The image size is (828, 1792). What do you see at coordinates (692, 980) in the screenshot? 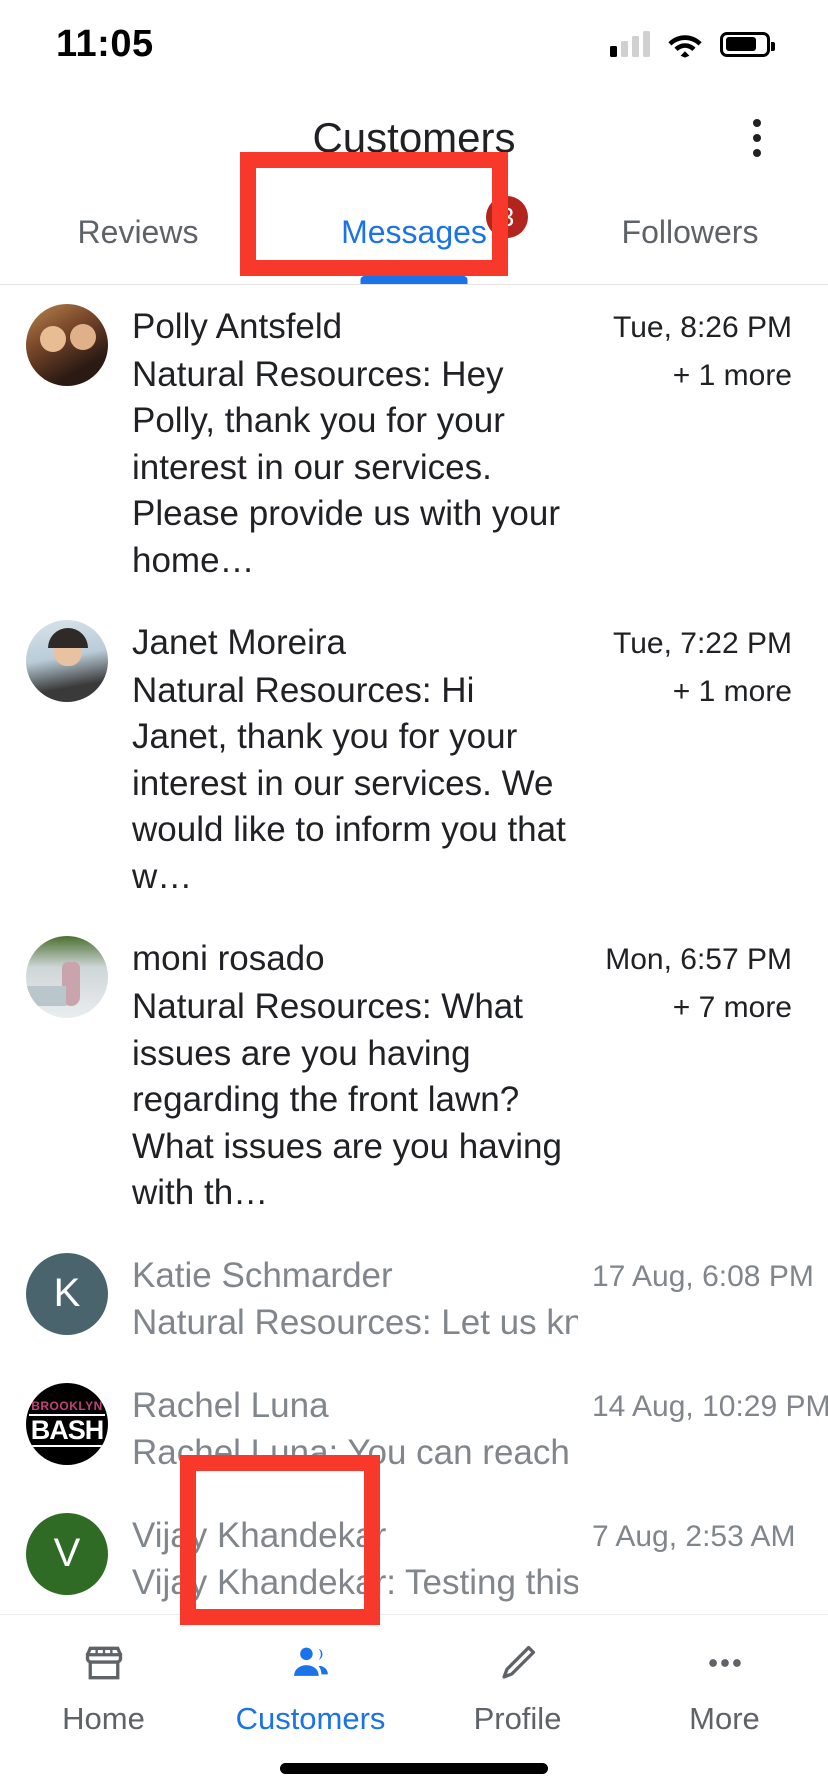
I see `message-meta: Mon, 6:57 PM + 7 more` at bounding box center [692, 980].